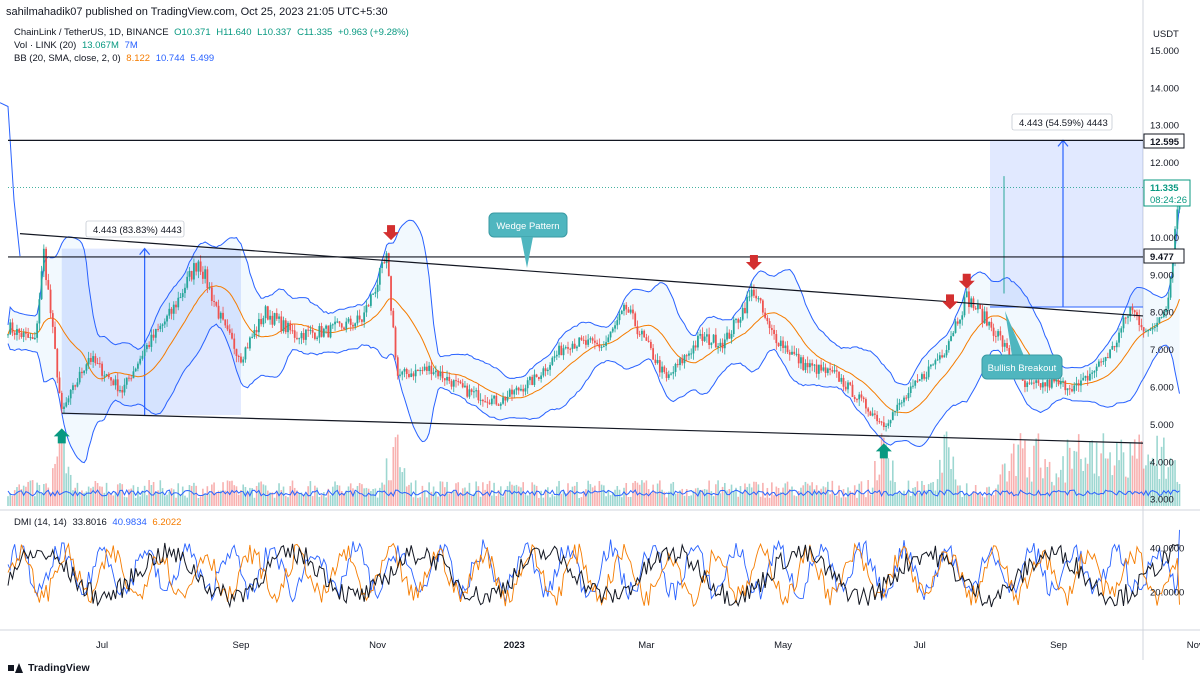  I want to click on y-tick-label: 4.000, so click(1162, 462).